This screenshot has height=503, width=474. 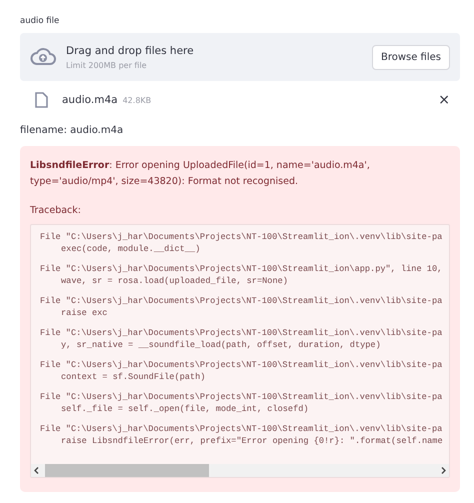 What do you see at coordinates (185, 409) in the screenshot?
I see `code-line: self._file = self._open(file, mode_int, closefd)` at bounding box center [185, 409].